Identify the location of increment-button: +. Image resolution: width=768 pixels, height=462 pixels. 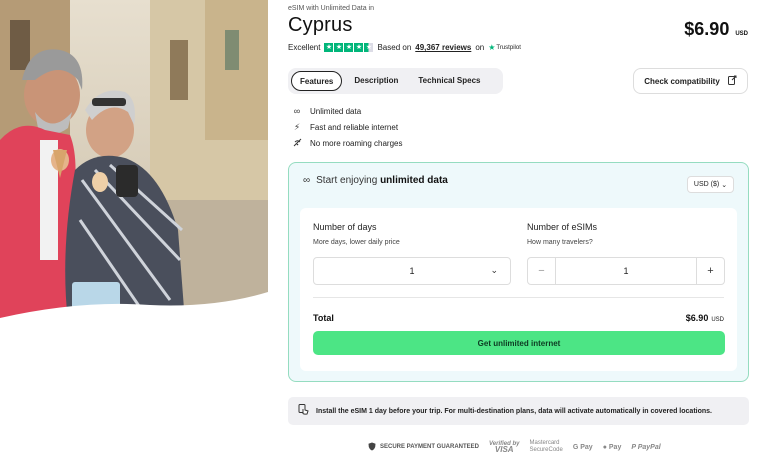
(710, 271).